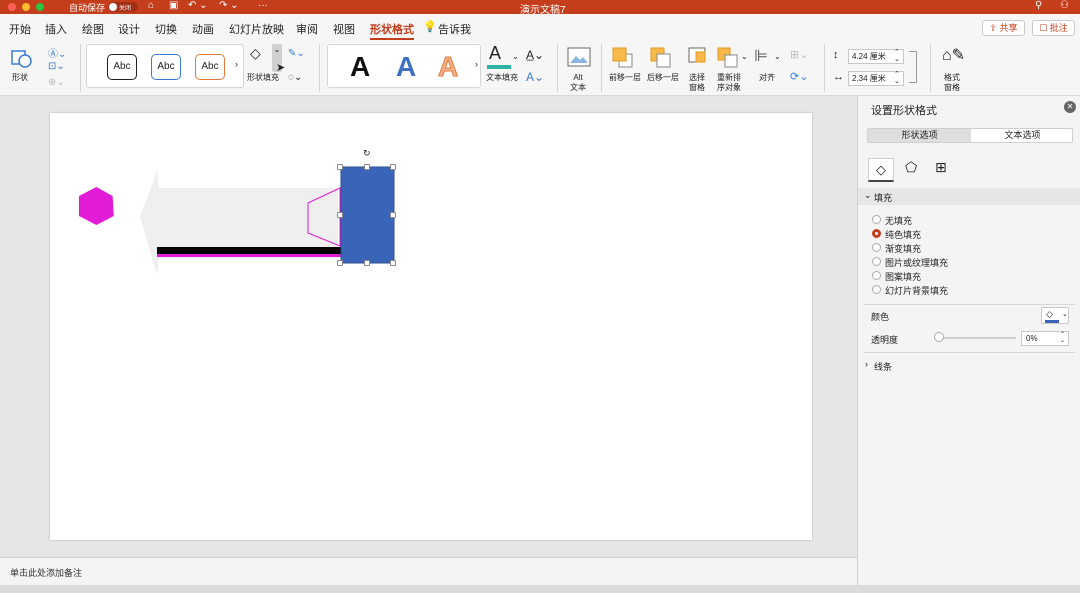 The width and height of the screenshot is (1080, 593). What do you see at coordinates (939, 337) in the screenshot?
I see `transparency-slider-thumb` at bounding box center [939, 337].